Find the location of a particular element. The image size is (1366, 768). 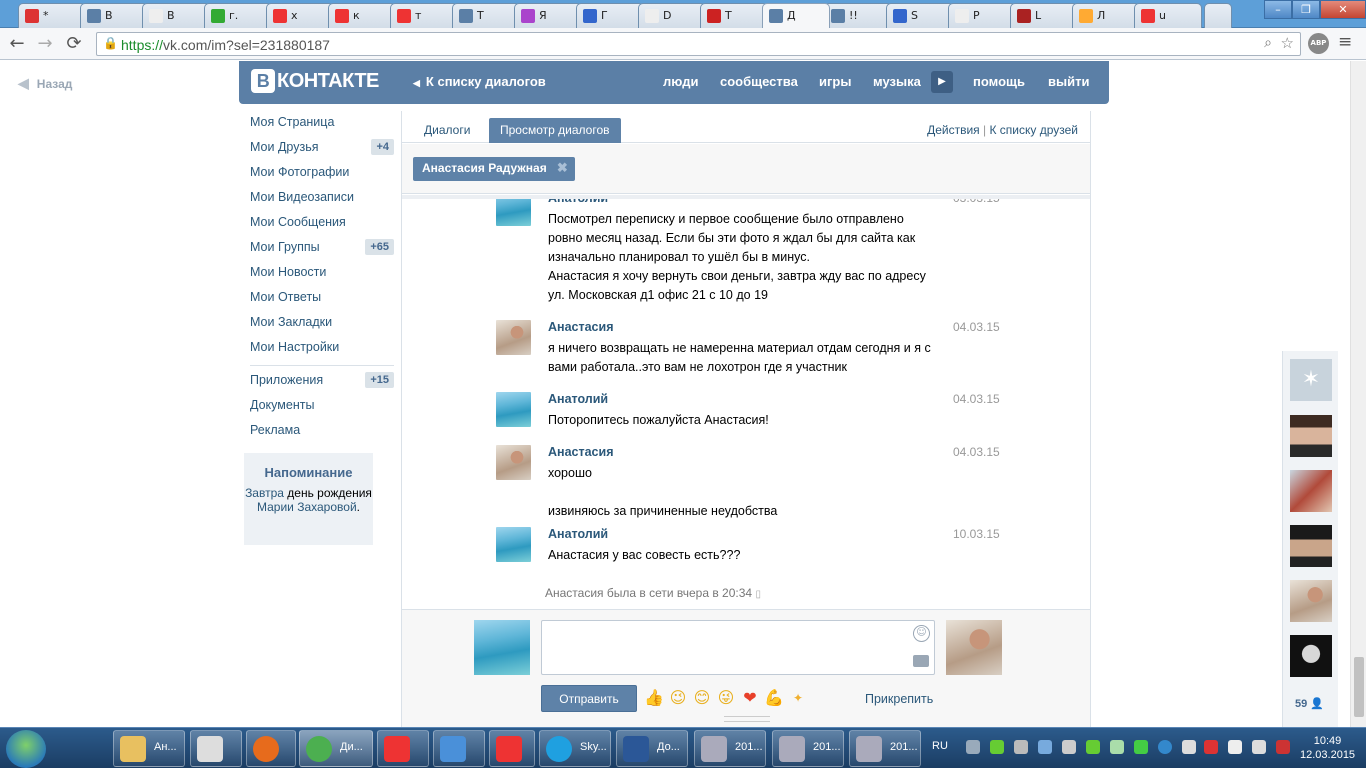

volume-icon is located at coordinates (1235, 747).